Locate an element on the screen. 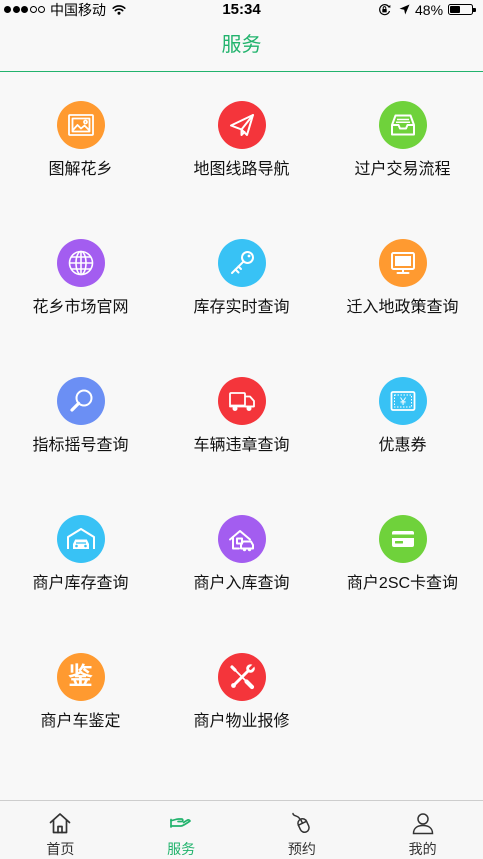  garage-car-icon is located at coordinates (80, 539).